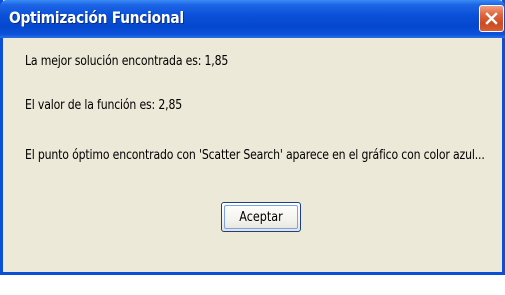 The width and height of the screenshot is (505, 295). I want to click on window-title: Optimización Funcional, so click(96, 17).